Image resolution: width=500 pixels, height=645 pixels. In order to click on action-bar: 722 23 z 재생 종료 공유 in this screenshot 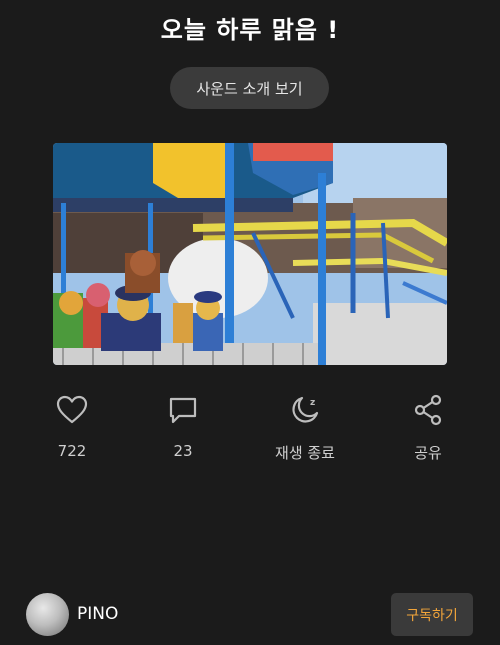, I will do `click(250, 432)`.